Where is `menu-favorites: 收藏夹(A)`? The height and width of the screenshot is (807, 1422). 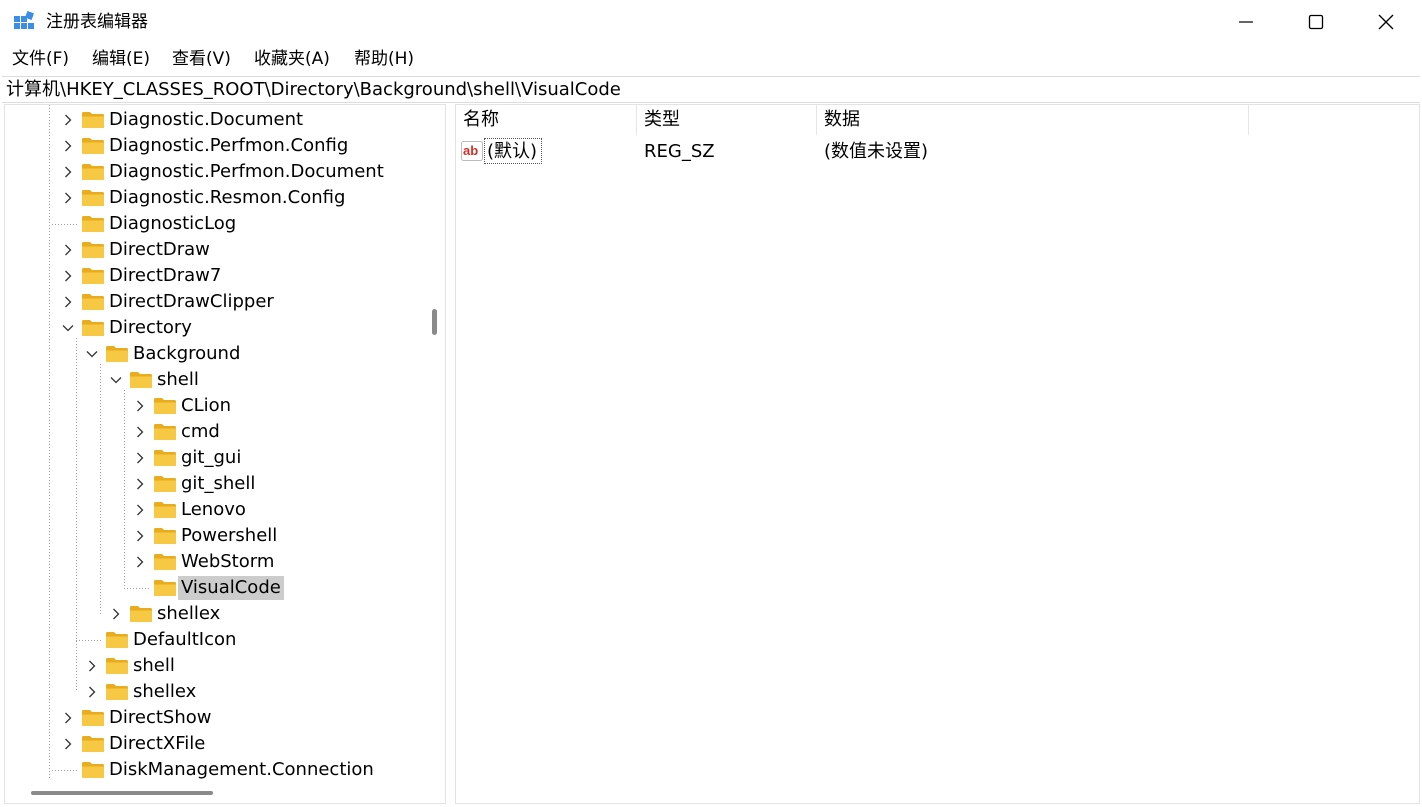 menu-favorites: 收藏夹(A) is located at coordinates (292, 59).